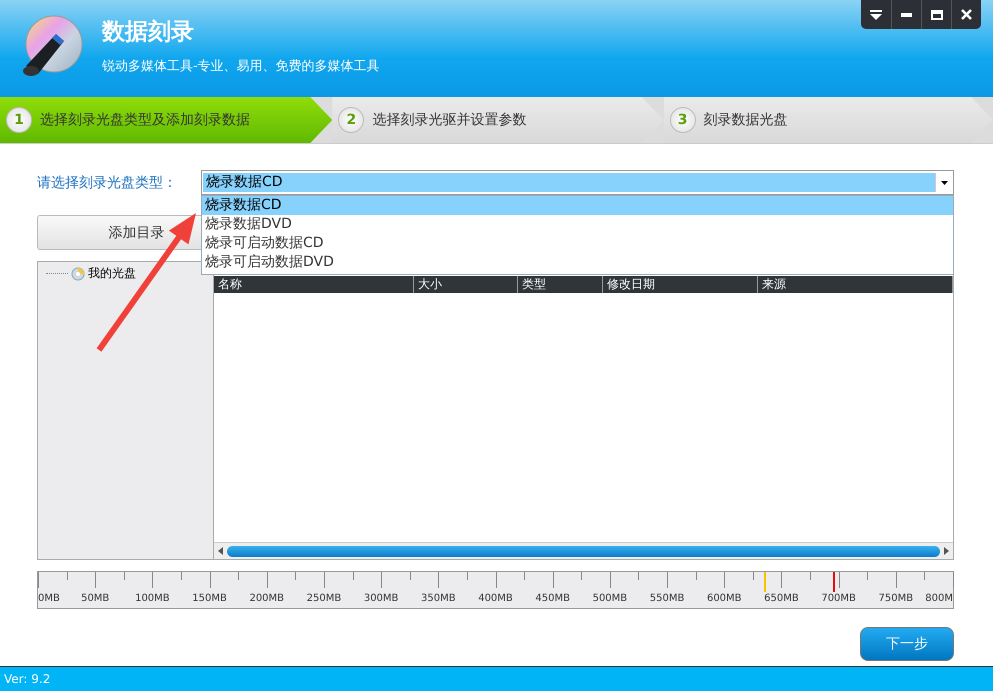 This screenshot has width=993, height=691. What do you see at coordinates (220, 551) in the screenshot?
I see `scroll-left-icon` at bounding box center [220, 551].